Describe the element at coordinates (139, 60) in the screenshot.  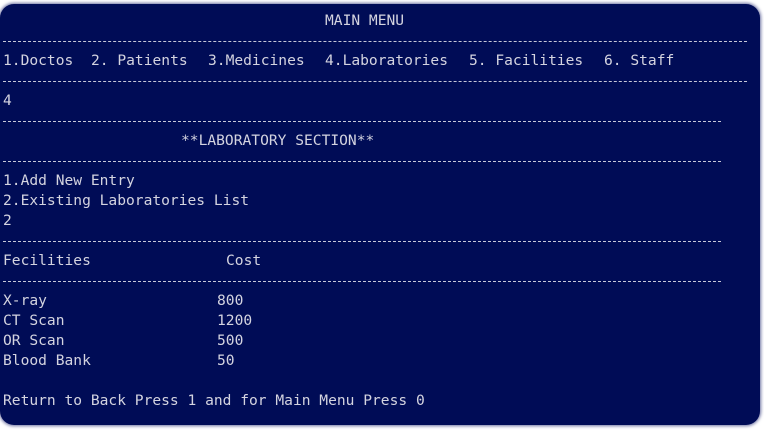
I see `menu-item-patients: 2. Patients` at that location.